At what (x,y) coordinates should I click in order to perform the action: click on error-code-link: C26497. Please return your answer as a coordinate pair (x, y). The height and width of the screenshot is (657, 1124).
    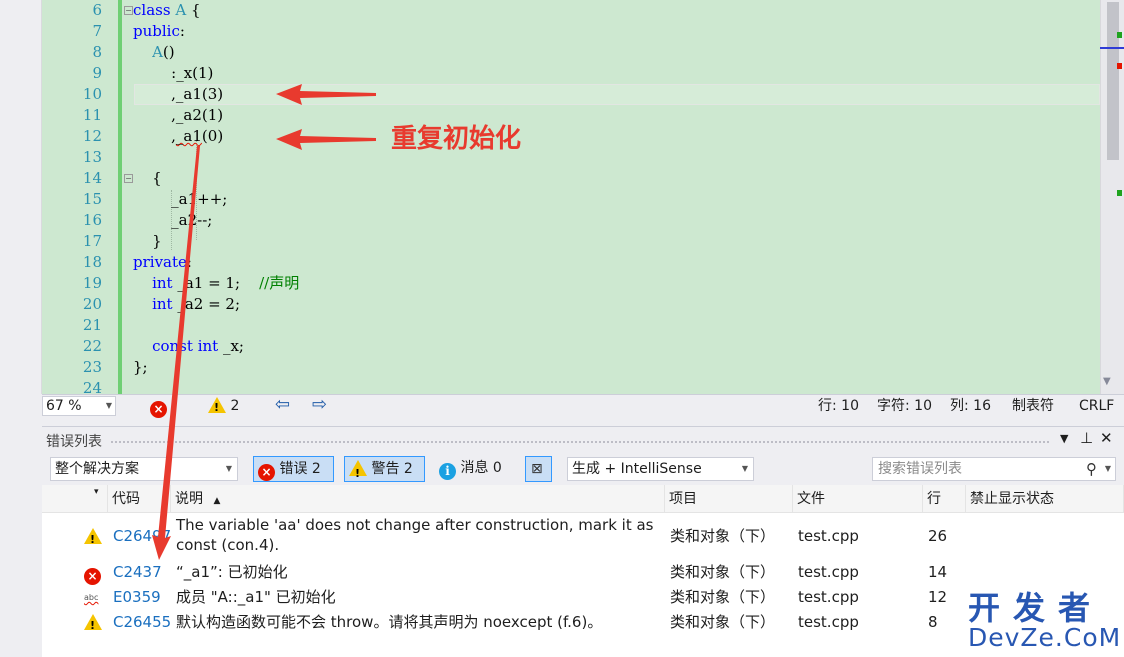
    Looking at the image, I should click on (142, 536).